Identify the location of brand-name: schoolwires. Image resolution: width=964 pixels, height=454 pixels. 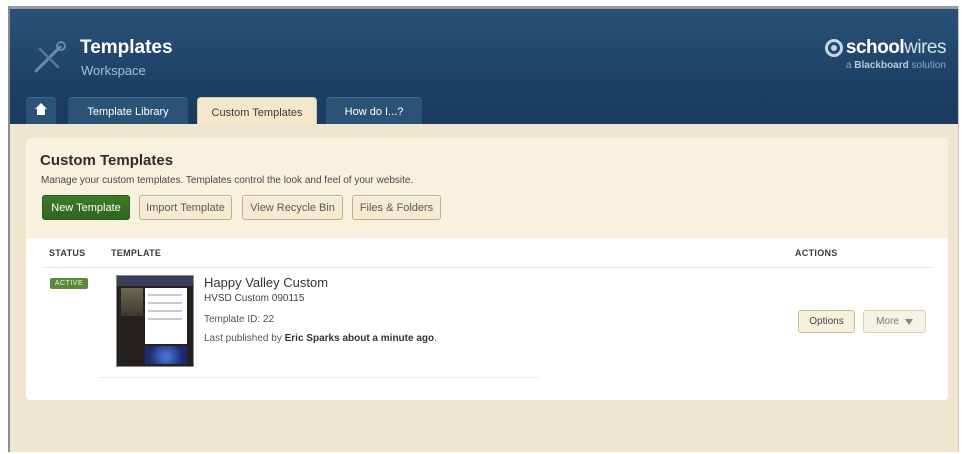
(896, 47).